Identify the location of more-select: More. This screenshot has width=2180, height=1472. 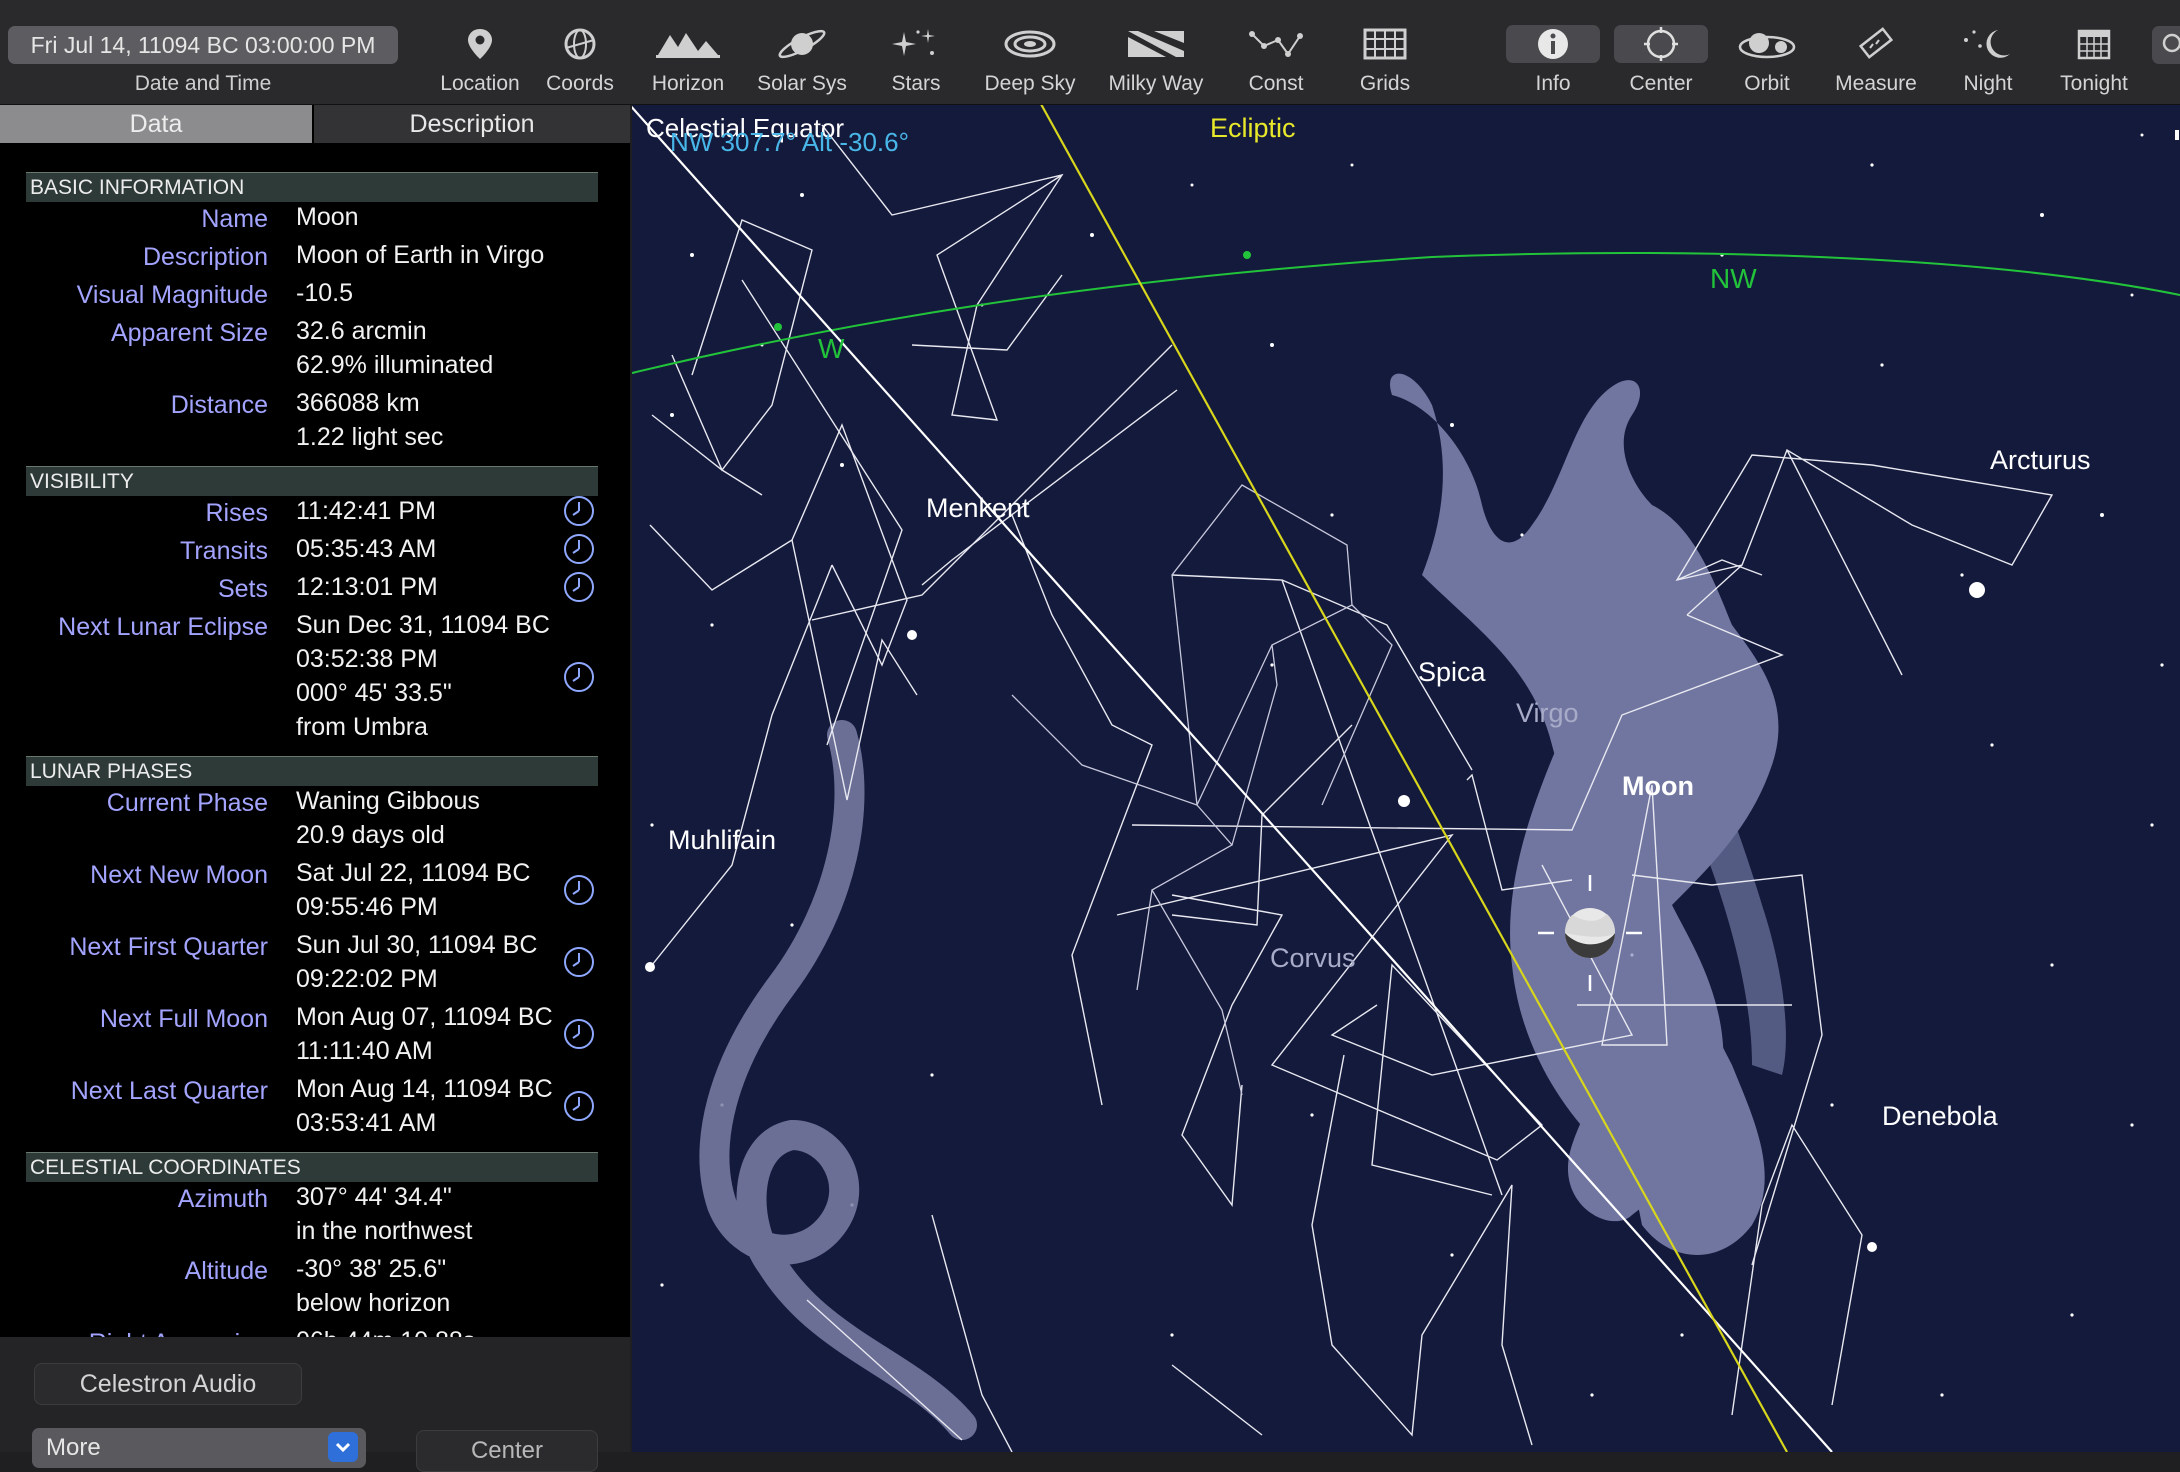
(199, 1448).